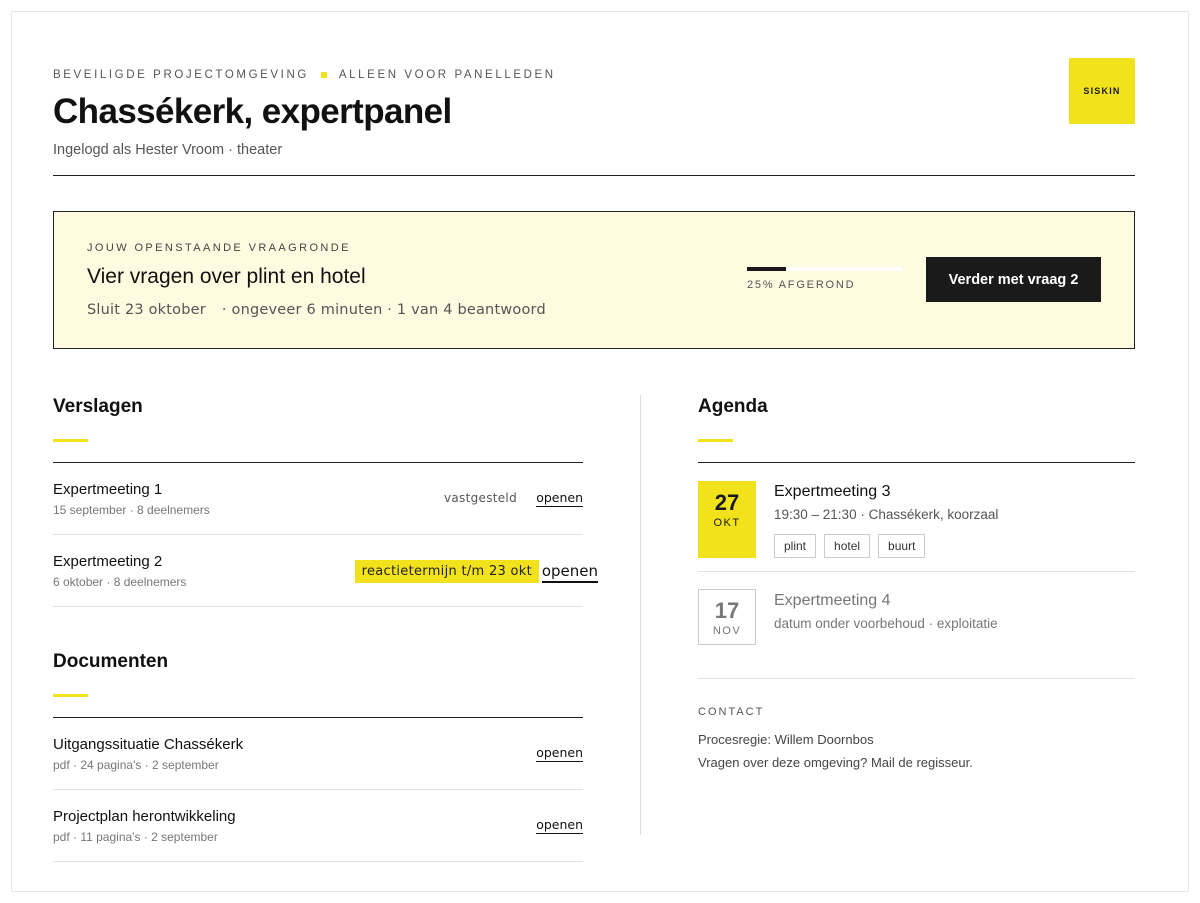 The width and height of the screenshot is (1200, 903). Describe the element at coordinates (120, 582) in the screenshot. I see `report-meta: 6 oktober · 8 deelnemers` at that location.